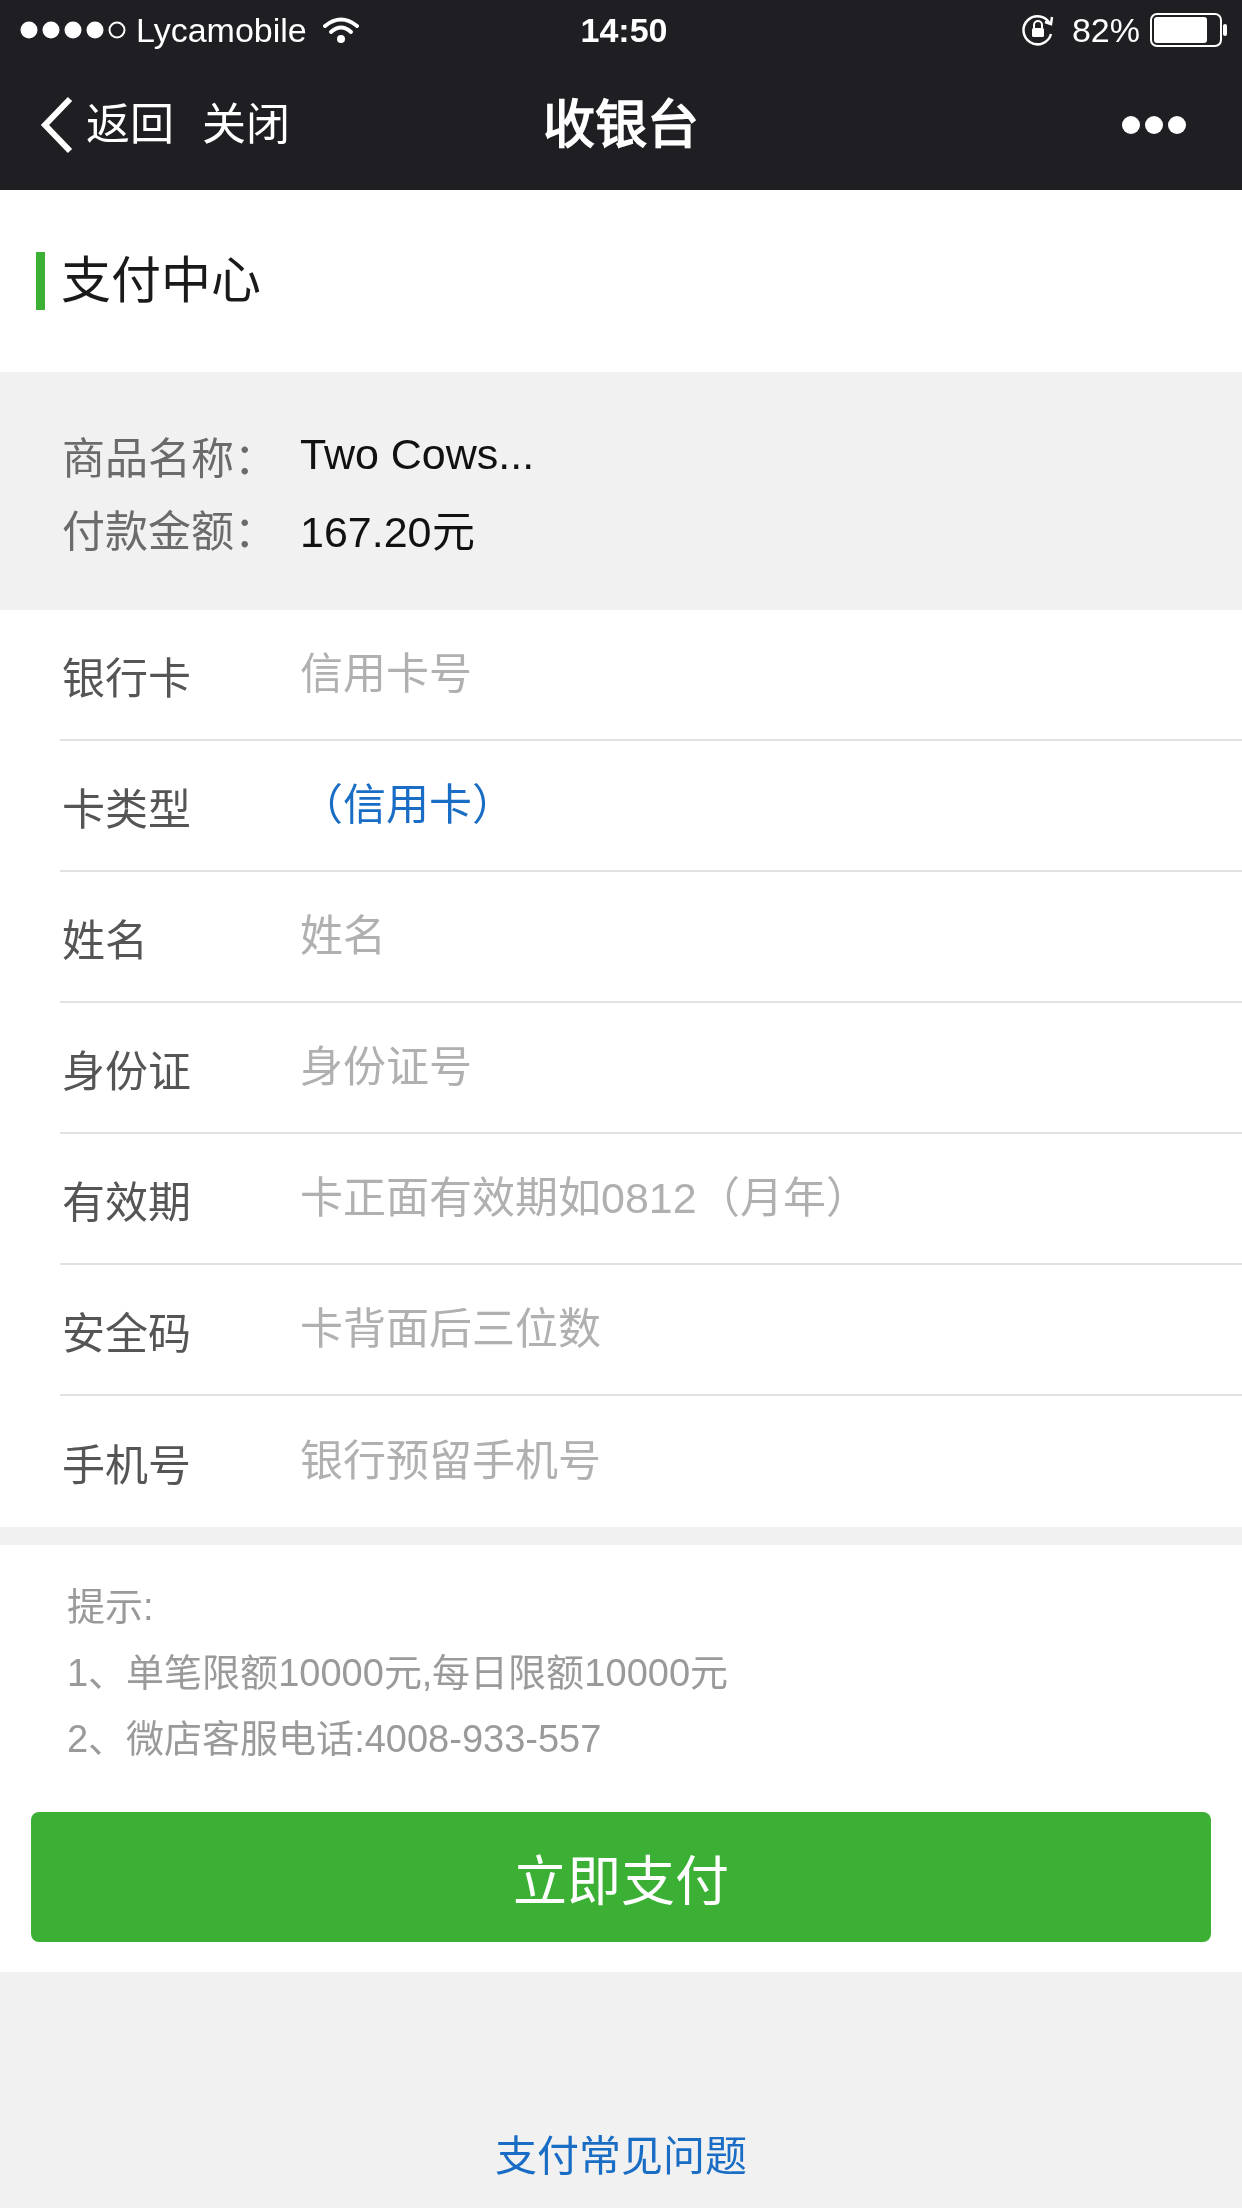 The image size is (1242, 2208). Describe the element at coordinates (1189, 30) in the screenshot. I see `battery-icon` at that location.